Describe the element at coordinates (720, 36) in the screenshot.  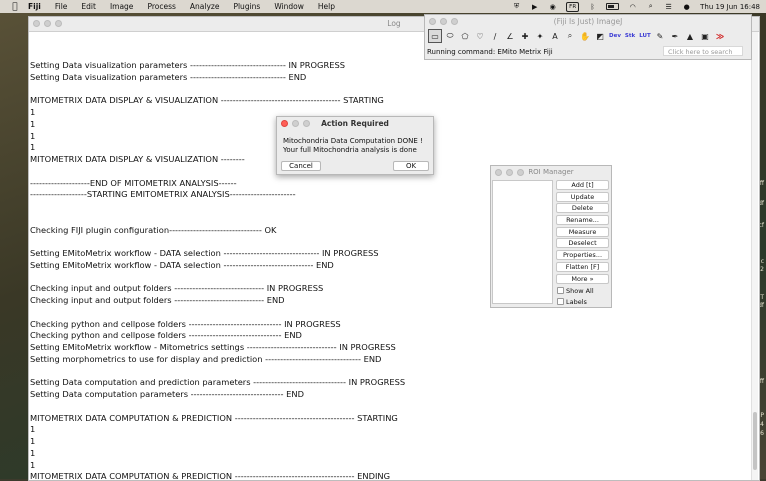
I see `more-tools-icon: ≫` at that location.